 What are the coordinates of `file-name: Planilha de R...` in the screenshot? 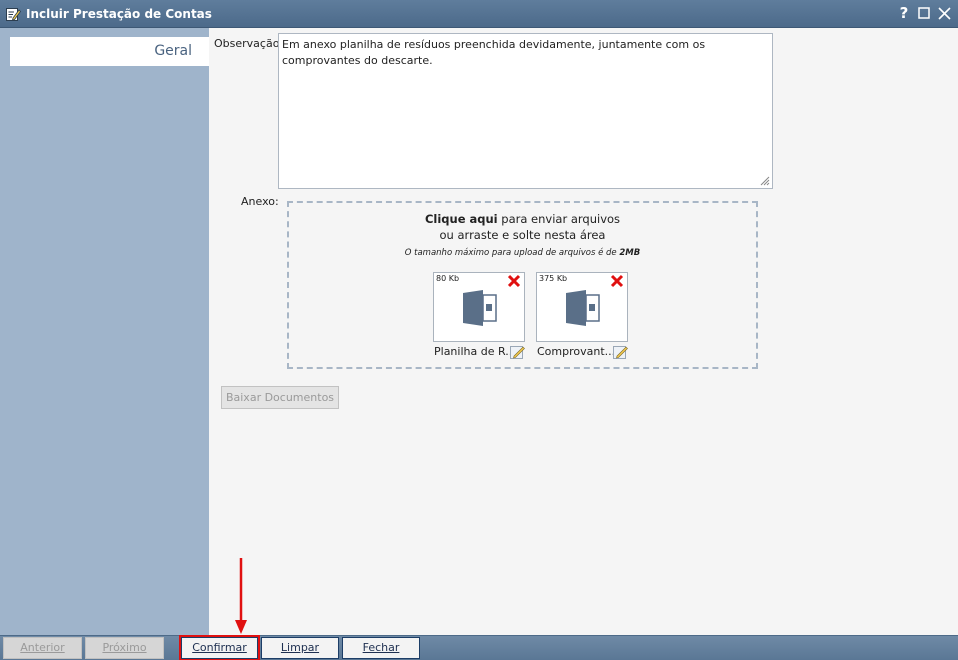 It's located at (472, 351).